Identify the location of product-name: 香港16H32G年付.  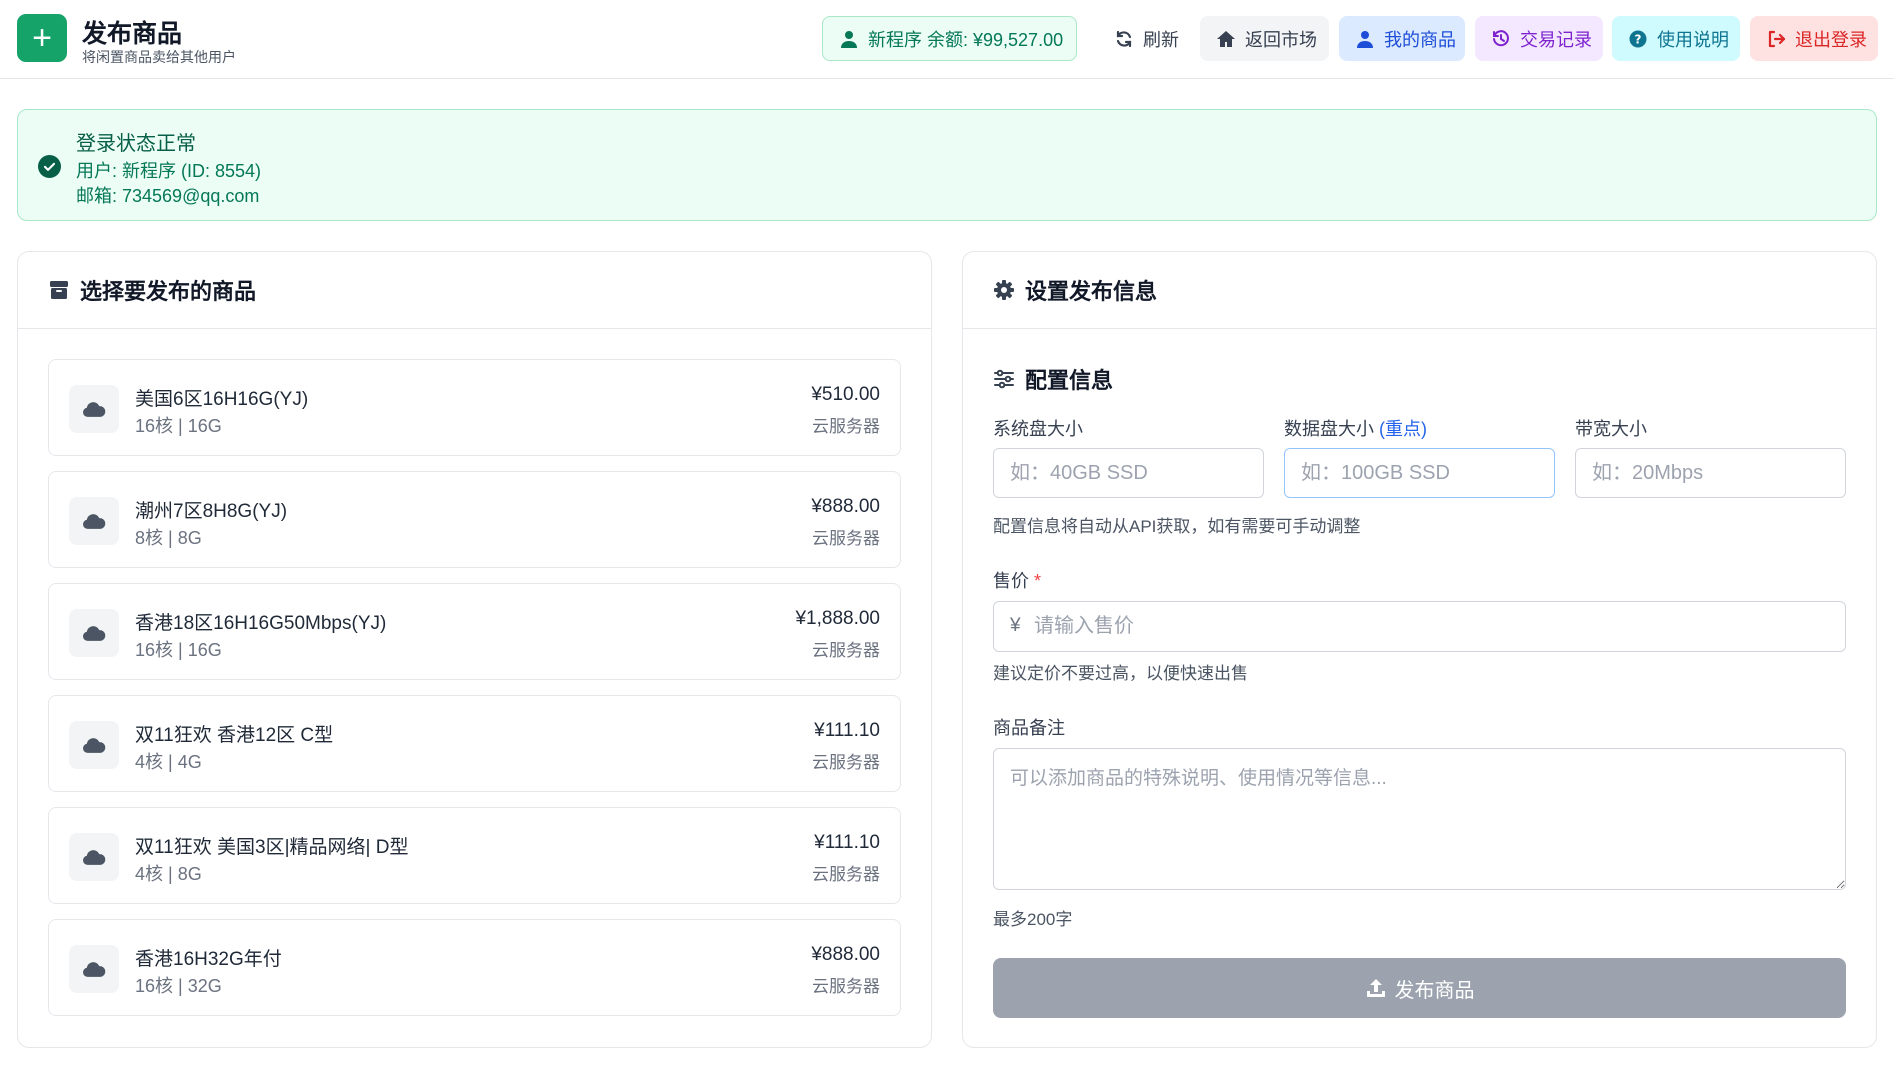
(208, 959).